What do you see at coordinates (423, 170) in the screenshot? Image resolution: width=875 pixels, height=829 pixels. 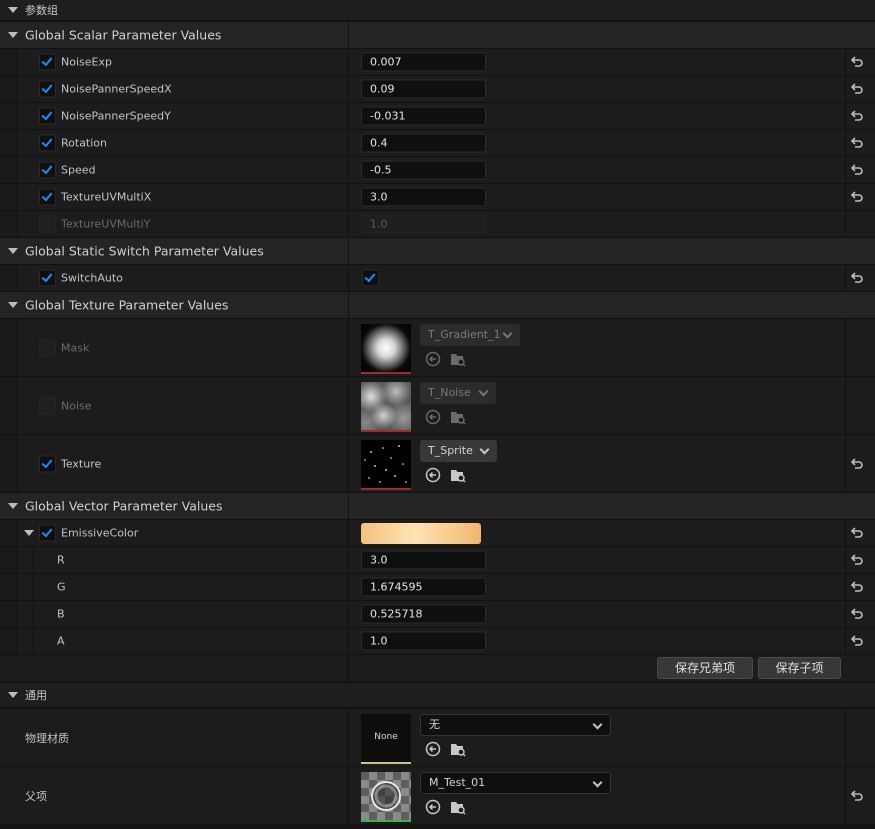 I see `param-value-input: -0.5` at bounding box center [423, 170].